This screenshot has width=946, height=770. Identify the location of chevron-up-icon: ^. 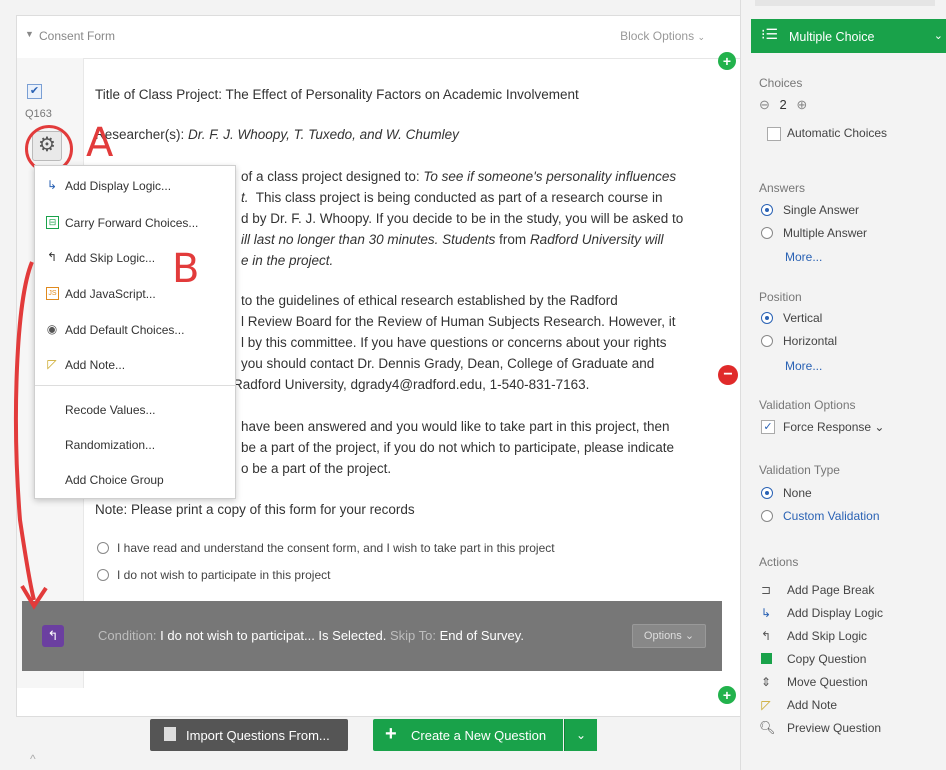
(33, 759).